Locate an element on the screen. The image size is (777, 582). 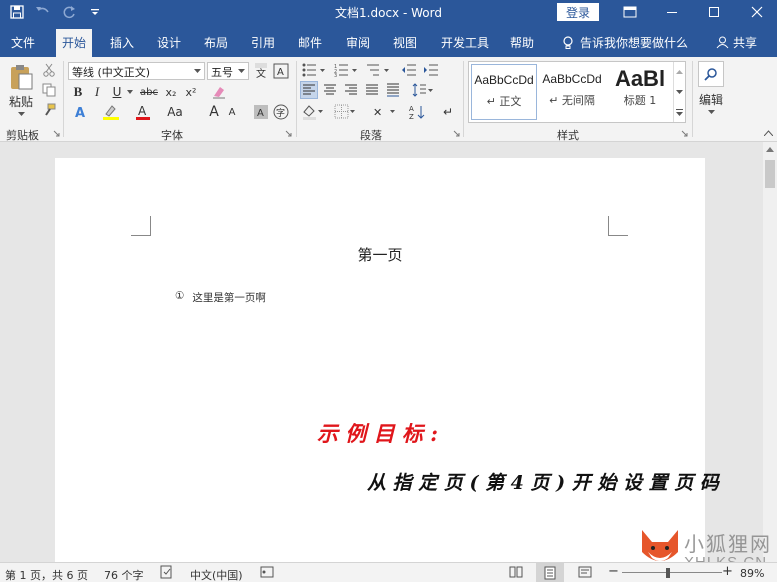
tab-layout: 布局 is located at coordinates (216, 43).